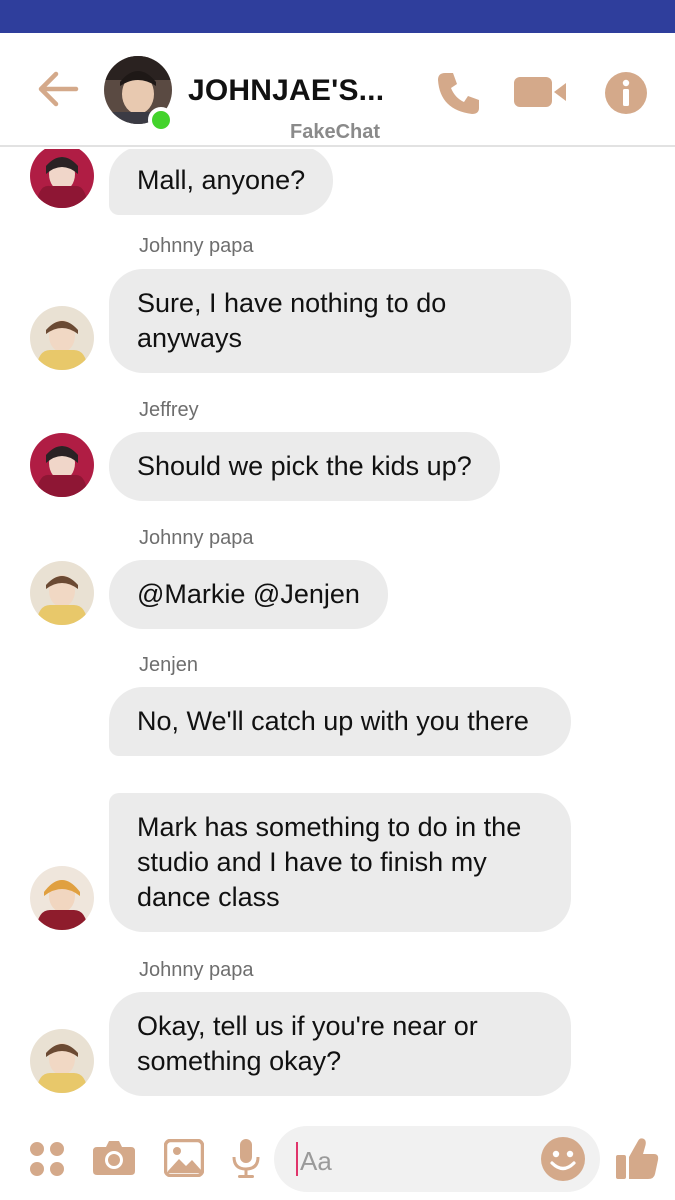 Image resolution: width=675 pixels, height=1200 pixels. Describe the element at coordinates (437, 1159) in the screenshot. I see `message-input: Aa` at that location.